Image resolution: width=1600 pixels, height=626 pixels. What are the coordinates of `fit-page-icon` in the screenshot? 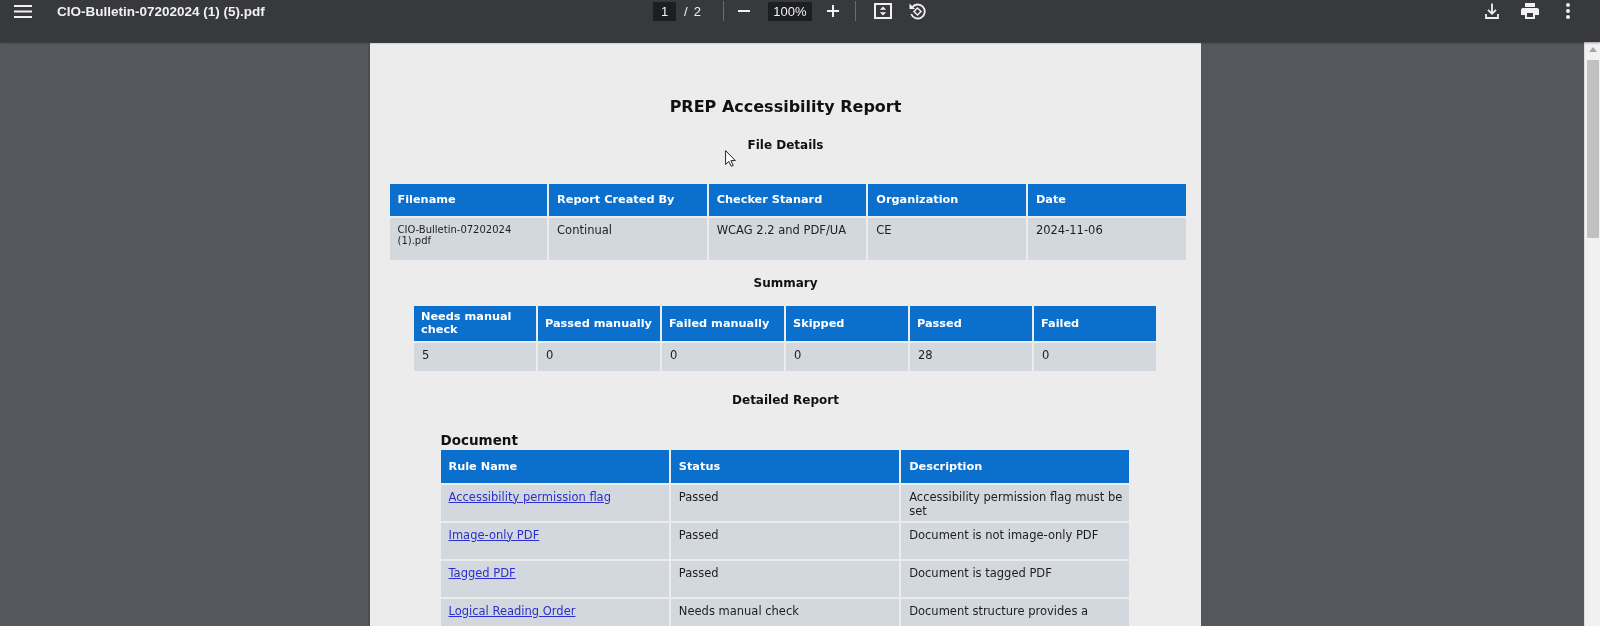 It's located at (882, 11).